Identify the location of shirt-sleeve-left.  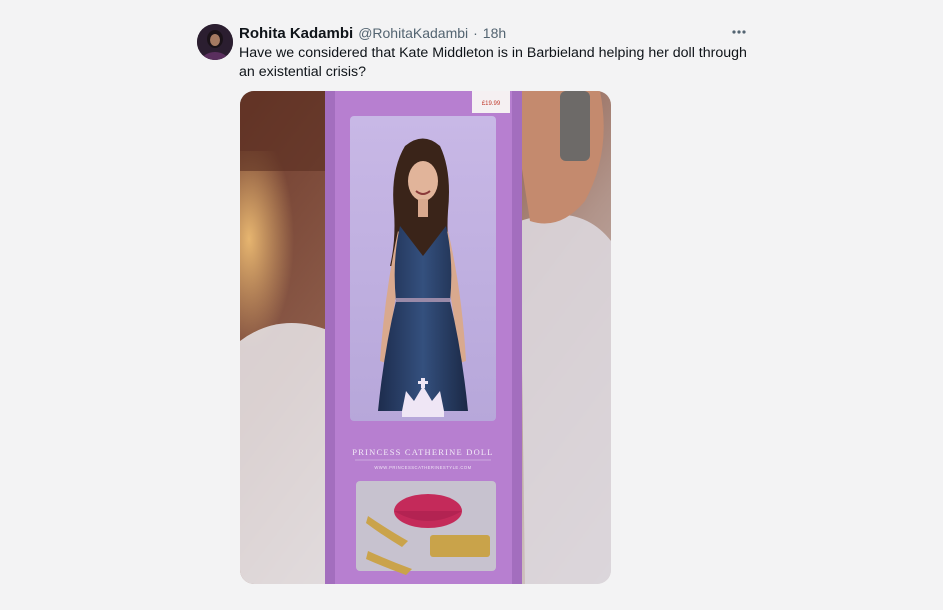
(287, 453).